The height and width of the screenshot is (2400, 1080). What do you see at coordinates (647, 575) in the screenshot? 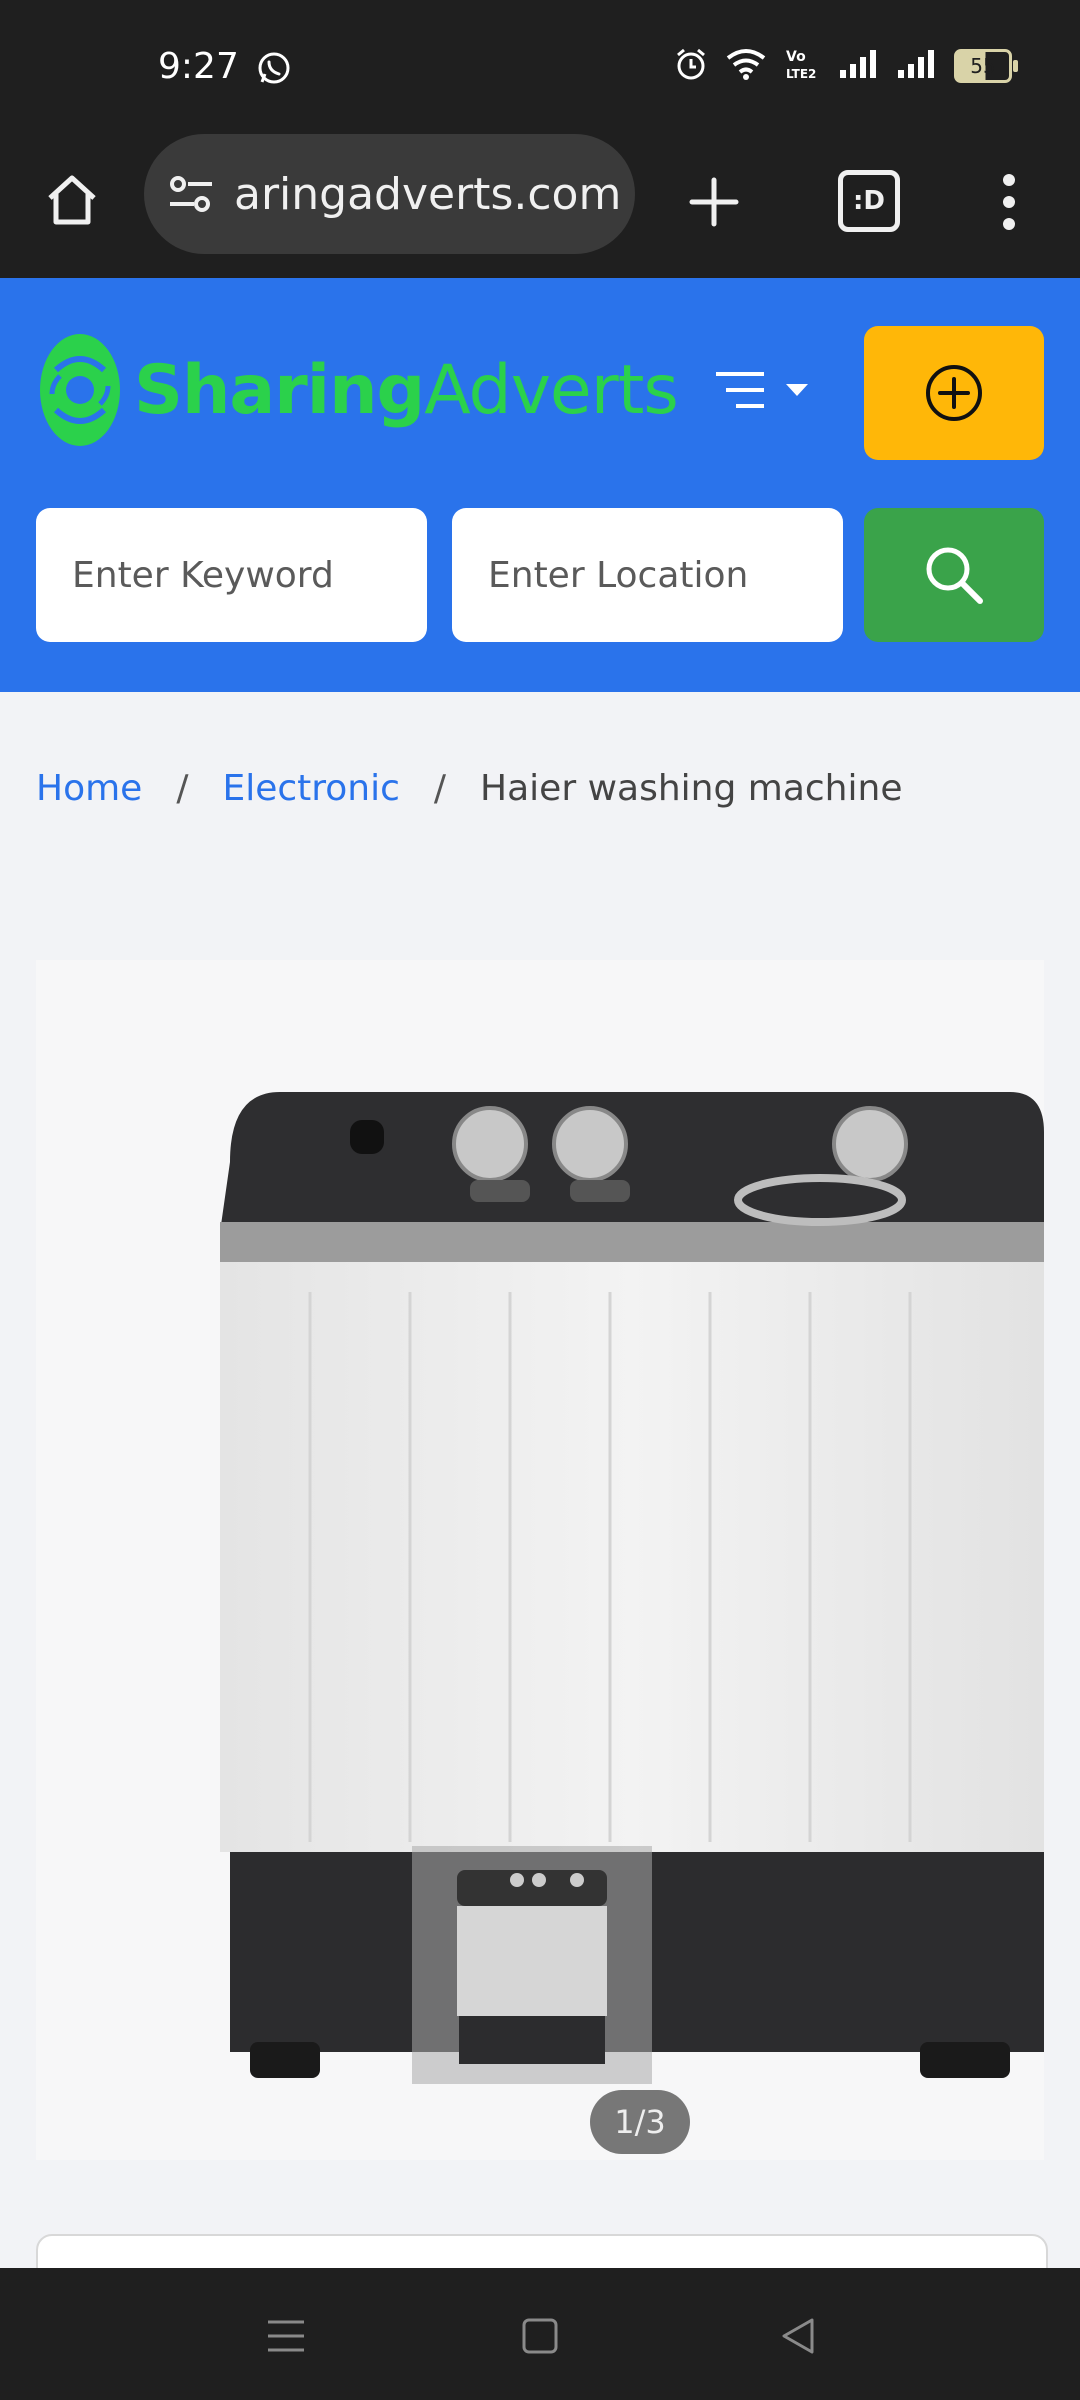
I see `location-input` at bounding box center [647, 575].